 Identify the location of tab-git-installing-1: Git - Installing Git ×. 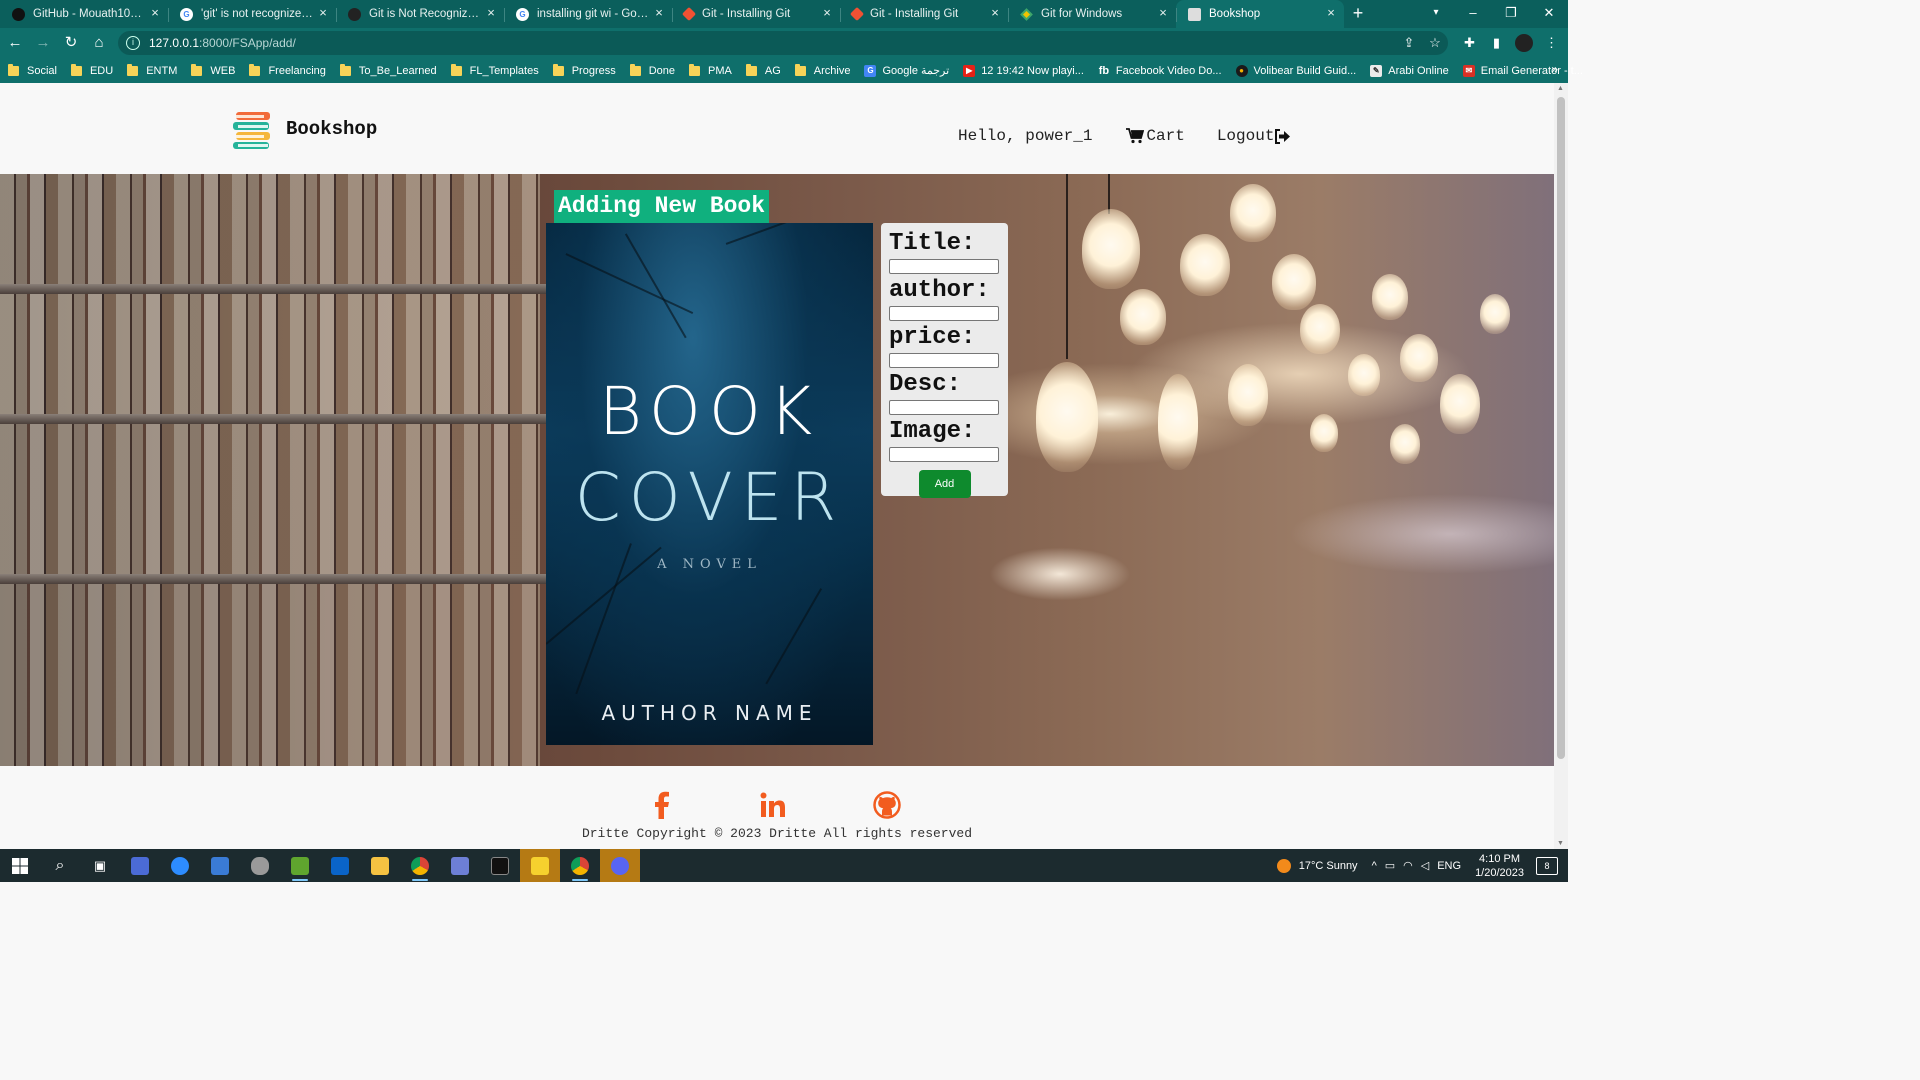
(756, 14).